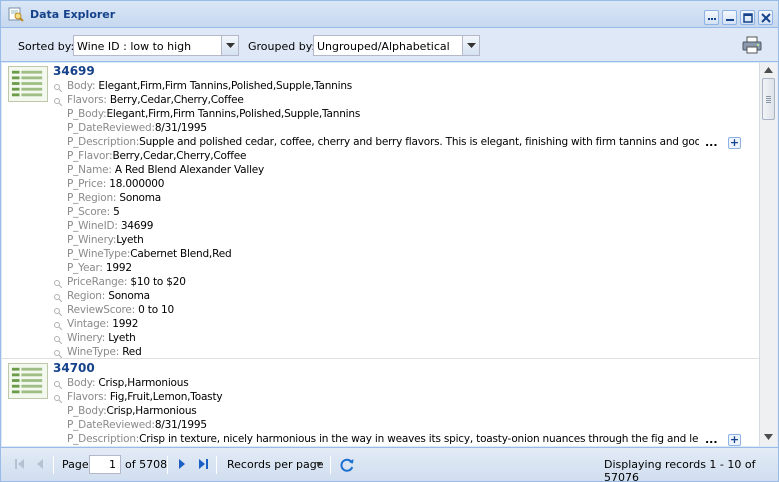  What do you see at coordinates (182, 464) in the screenshot?
I see `next-page-icon` at bounding box center [182, 464].